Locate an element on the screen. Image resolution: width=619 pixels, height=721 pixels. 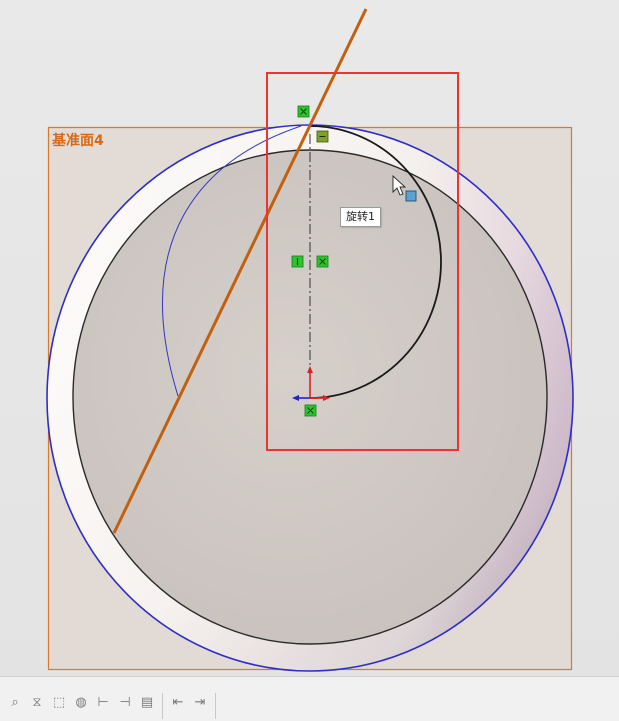
zoom-icon: ⌕ is located at coordinates (15, 702).